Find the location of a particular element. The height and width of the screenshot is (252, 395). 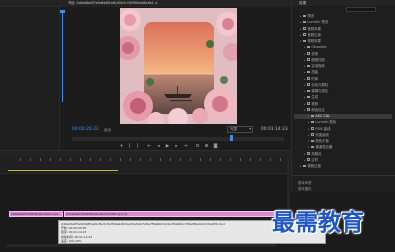

timeline-ruler is located at coordinates (152, 159).